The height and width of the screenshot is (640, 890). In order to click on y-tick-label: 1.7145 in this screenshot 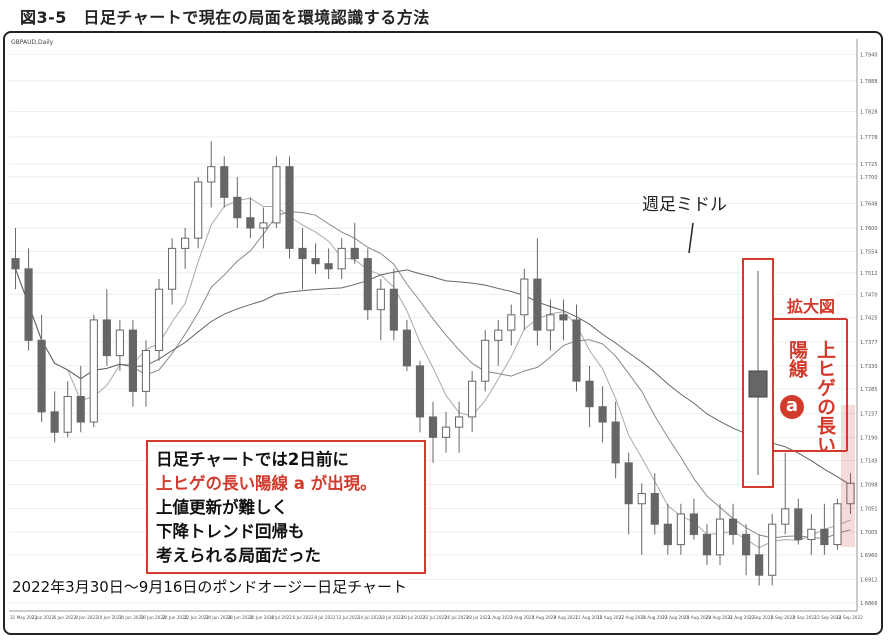, I will do `click(869, 461)`.